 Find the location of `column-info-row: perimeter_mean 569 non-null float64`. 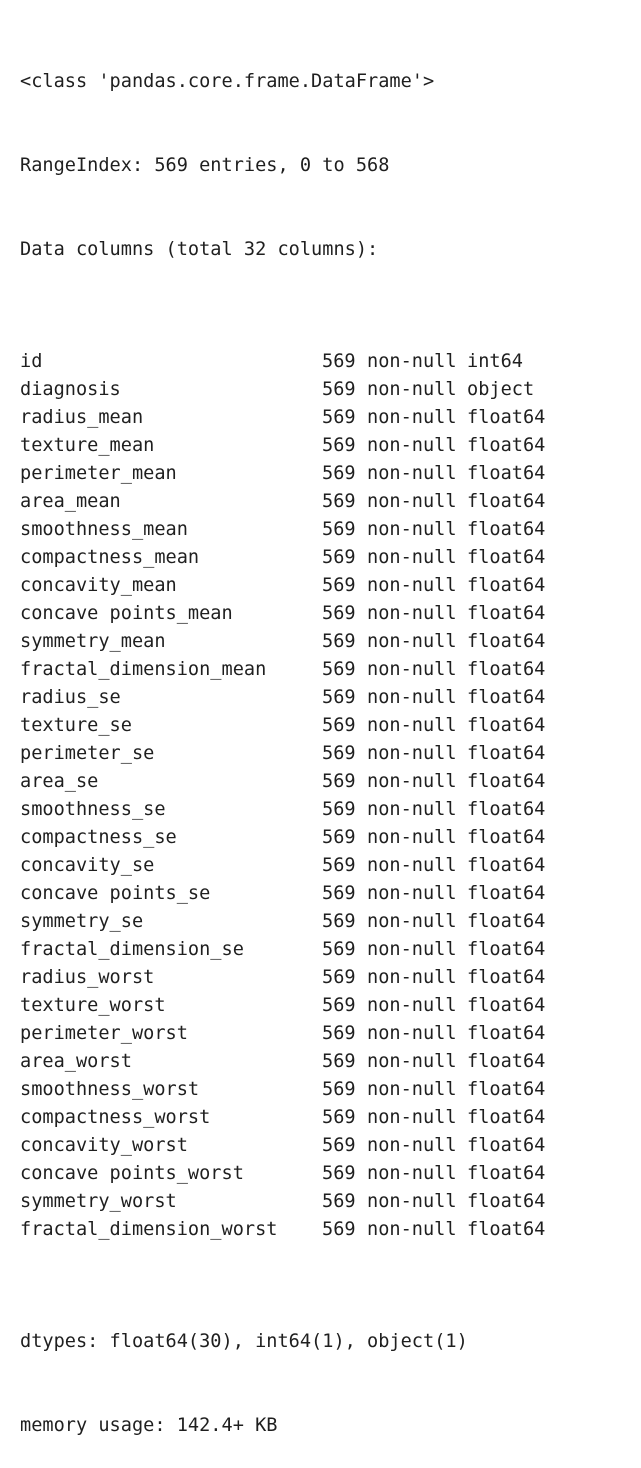

column-info-row: perimeter_mean 569 non-null float64 is located at coordinates (325, 474).